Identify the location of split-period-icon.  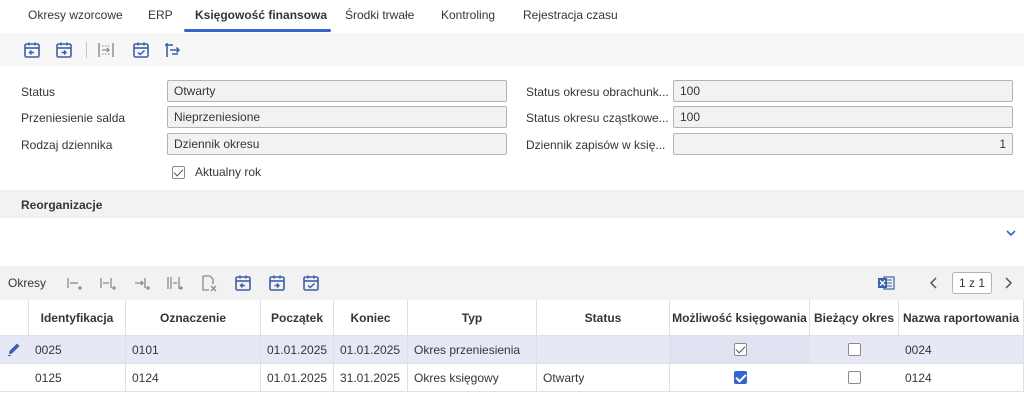
(175, 283).